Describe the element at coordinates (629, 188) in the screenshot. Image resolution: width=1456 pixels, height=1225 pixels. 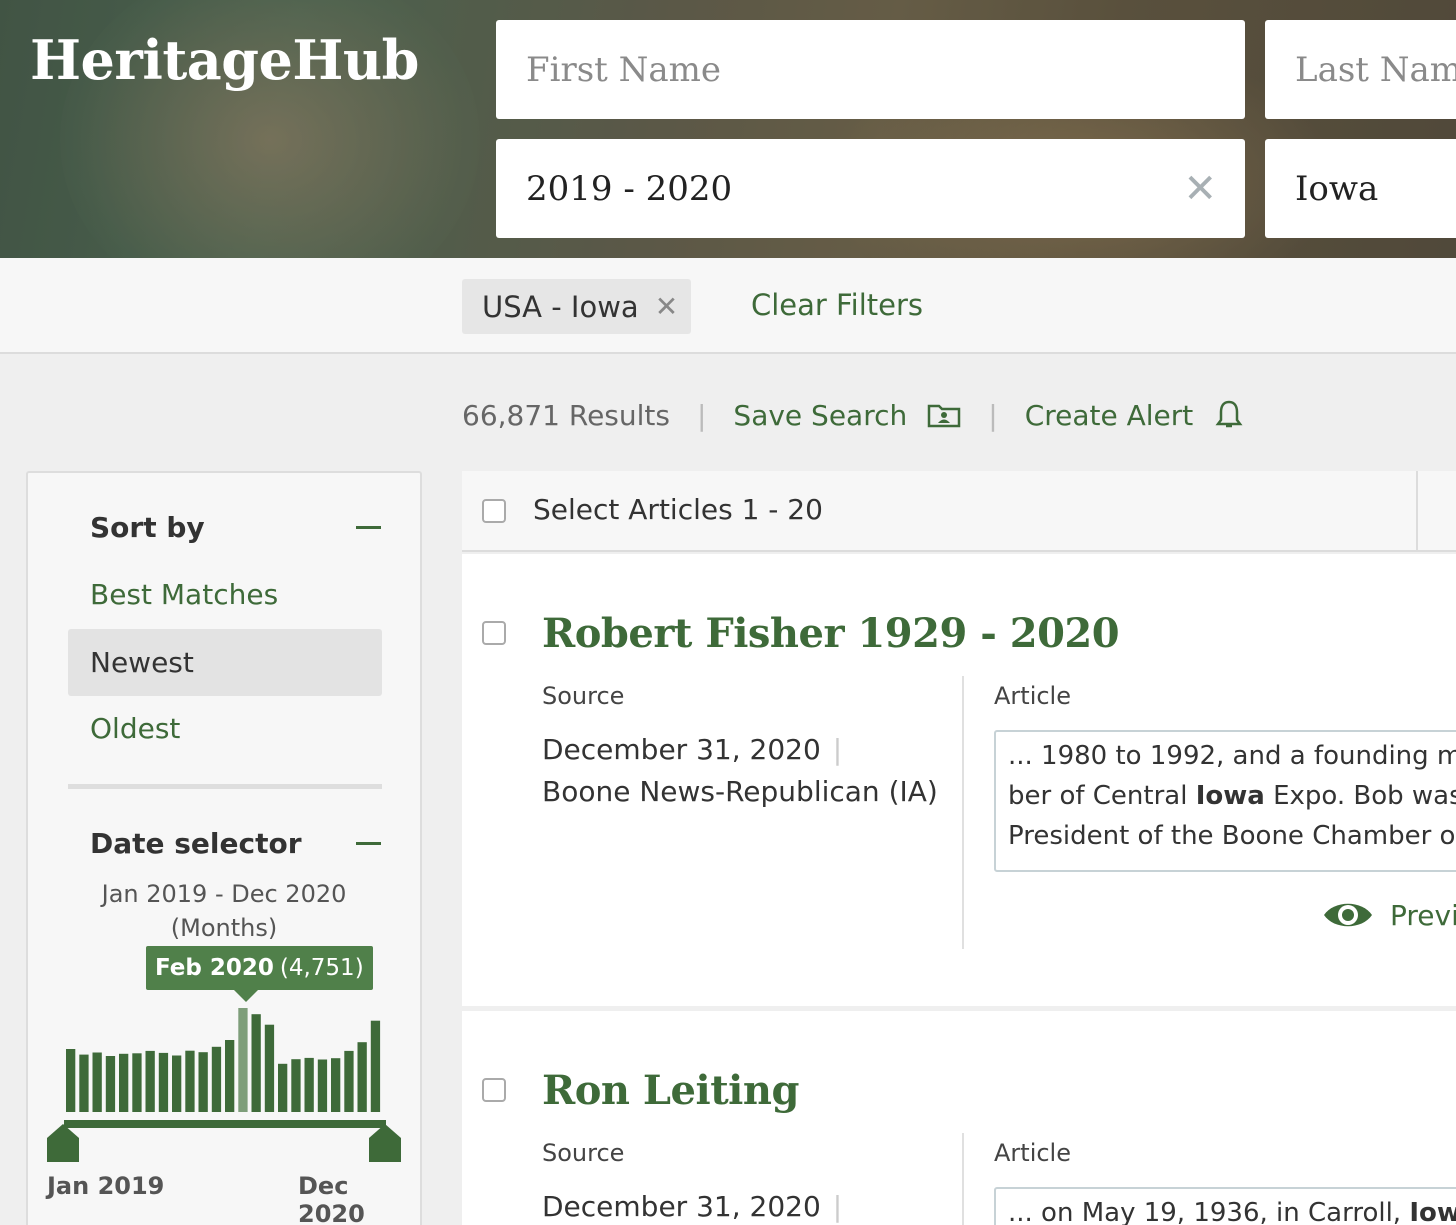
I see `date-range-value: 2019 - 2020` at that location.